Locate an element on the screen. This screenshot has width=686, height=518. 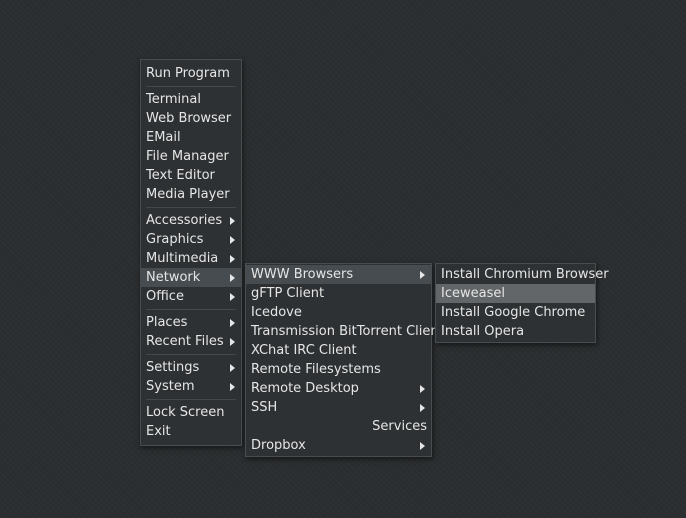
menu-item-network: Network is located at coordinates (191, 277).